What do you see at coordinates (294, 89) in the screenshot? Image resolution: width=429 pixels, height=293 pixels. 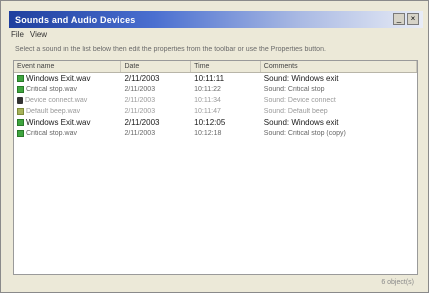 I see `row-comment: Sound: Critical stop` at bounding box center [294, 89].